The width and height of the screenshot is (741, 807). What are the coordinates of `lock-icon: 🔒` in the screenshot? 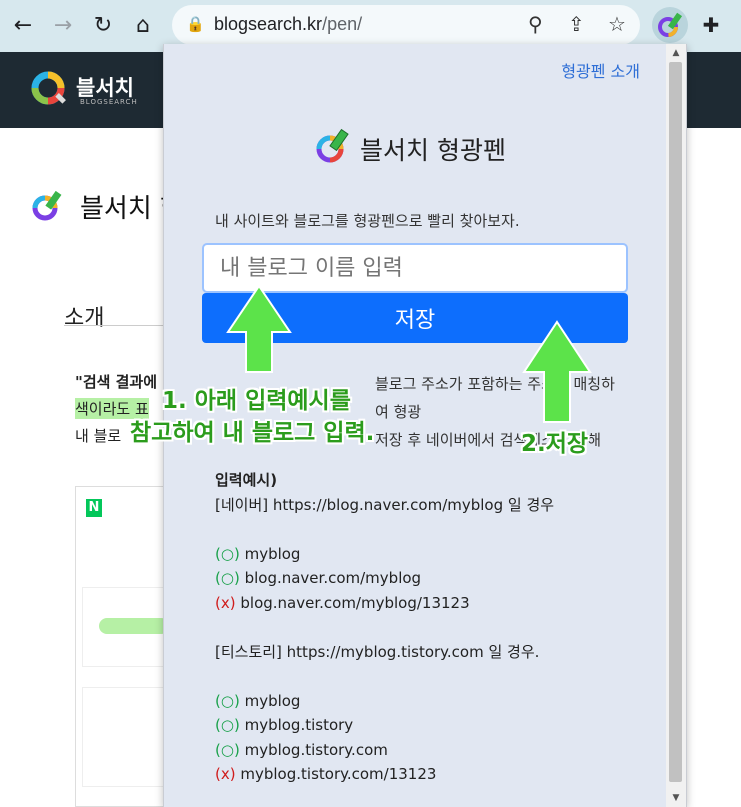 It's located at (195, 24).